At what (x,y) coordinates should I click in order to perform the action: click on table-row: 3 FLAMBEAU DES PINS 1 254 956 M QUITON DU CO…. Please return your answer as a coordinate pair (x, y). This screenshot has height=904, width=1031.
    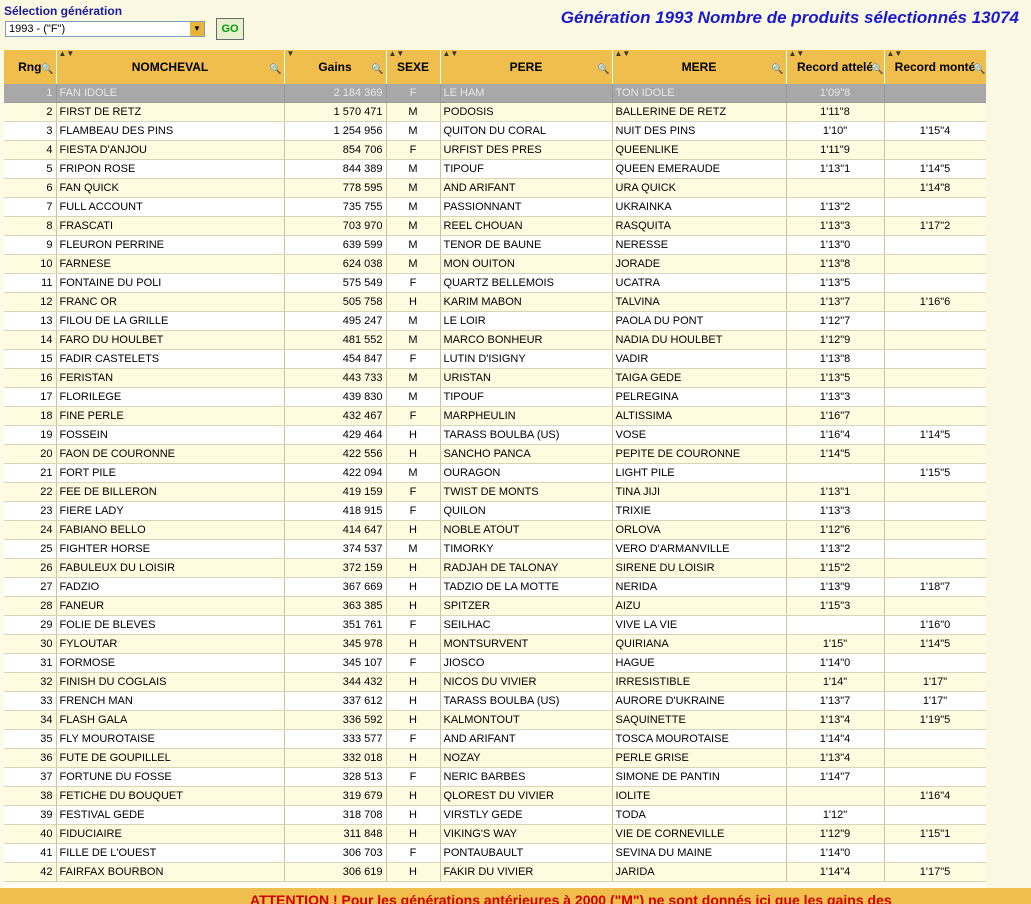
    Looking at the image, I should click on (495, 131).